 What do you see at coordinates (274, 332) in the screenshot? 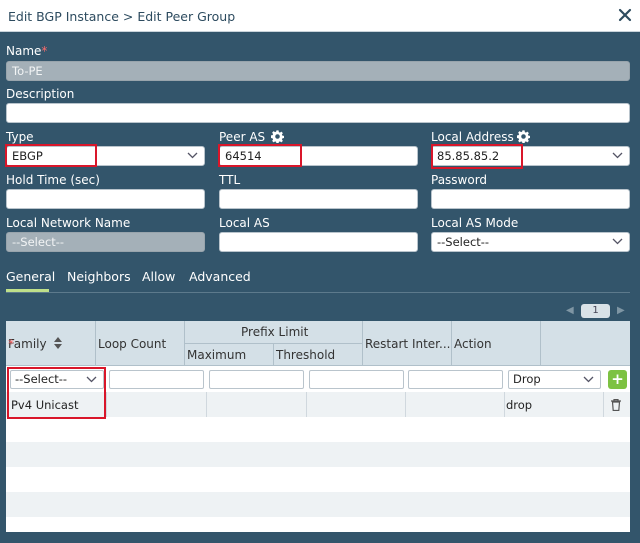
I see `header-prefix-limit: Prefix Limit` at bounding box center [274, 332].